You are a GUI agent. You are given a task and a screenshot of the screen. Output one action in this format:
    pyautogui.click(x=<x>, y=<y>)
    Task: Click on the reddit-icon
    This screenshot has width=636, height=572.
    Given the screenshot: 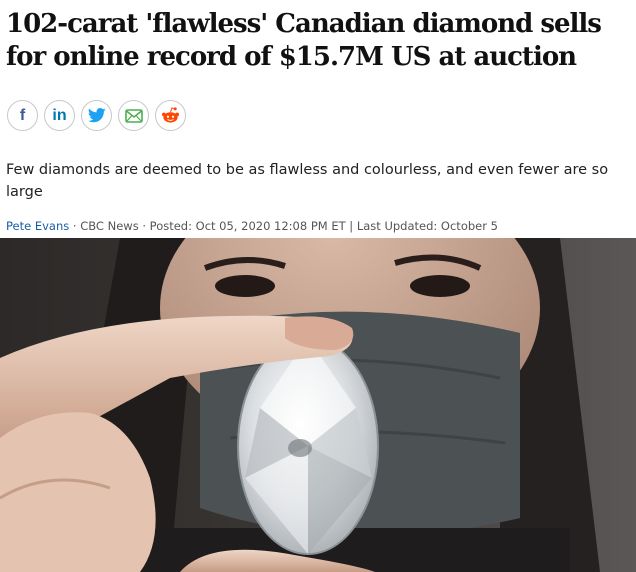 What is the action you would take?
    pyautogui.click(x=170, y=115)
    